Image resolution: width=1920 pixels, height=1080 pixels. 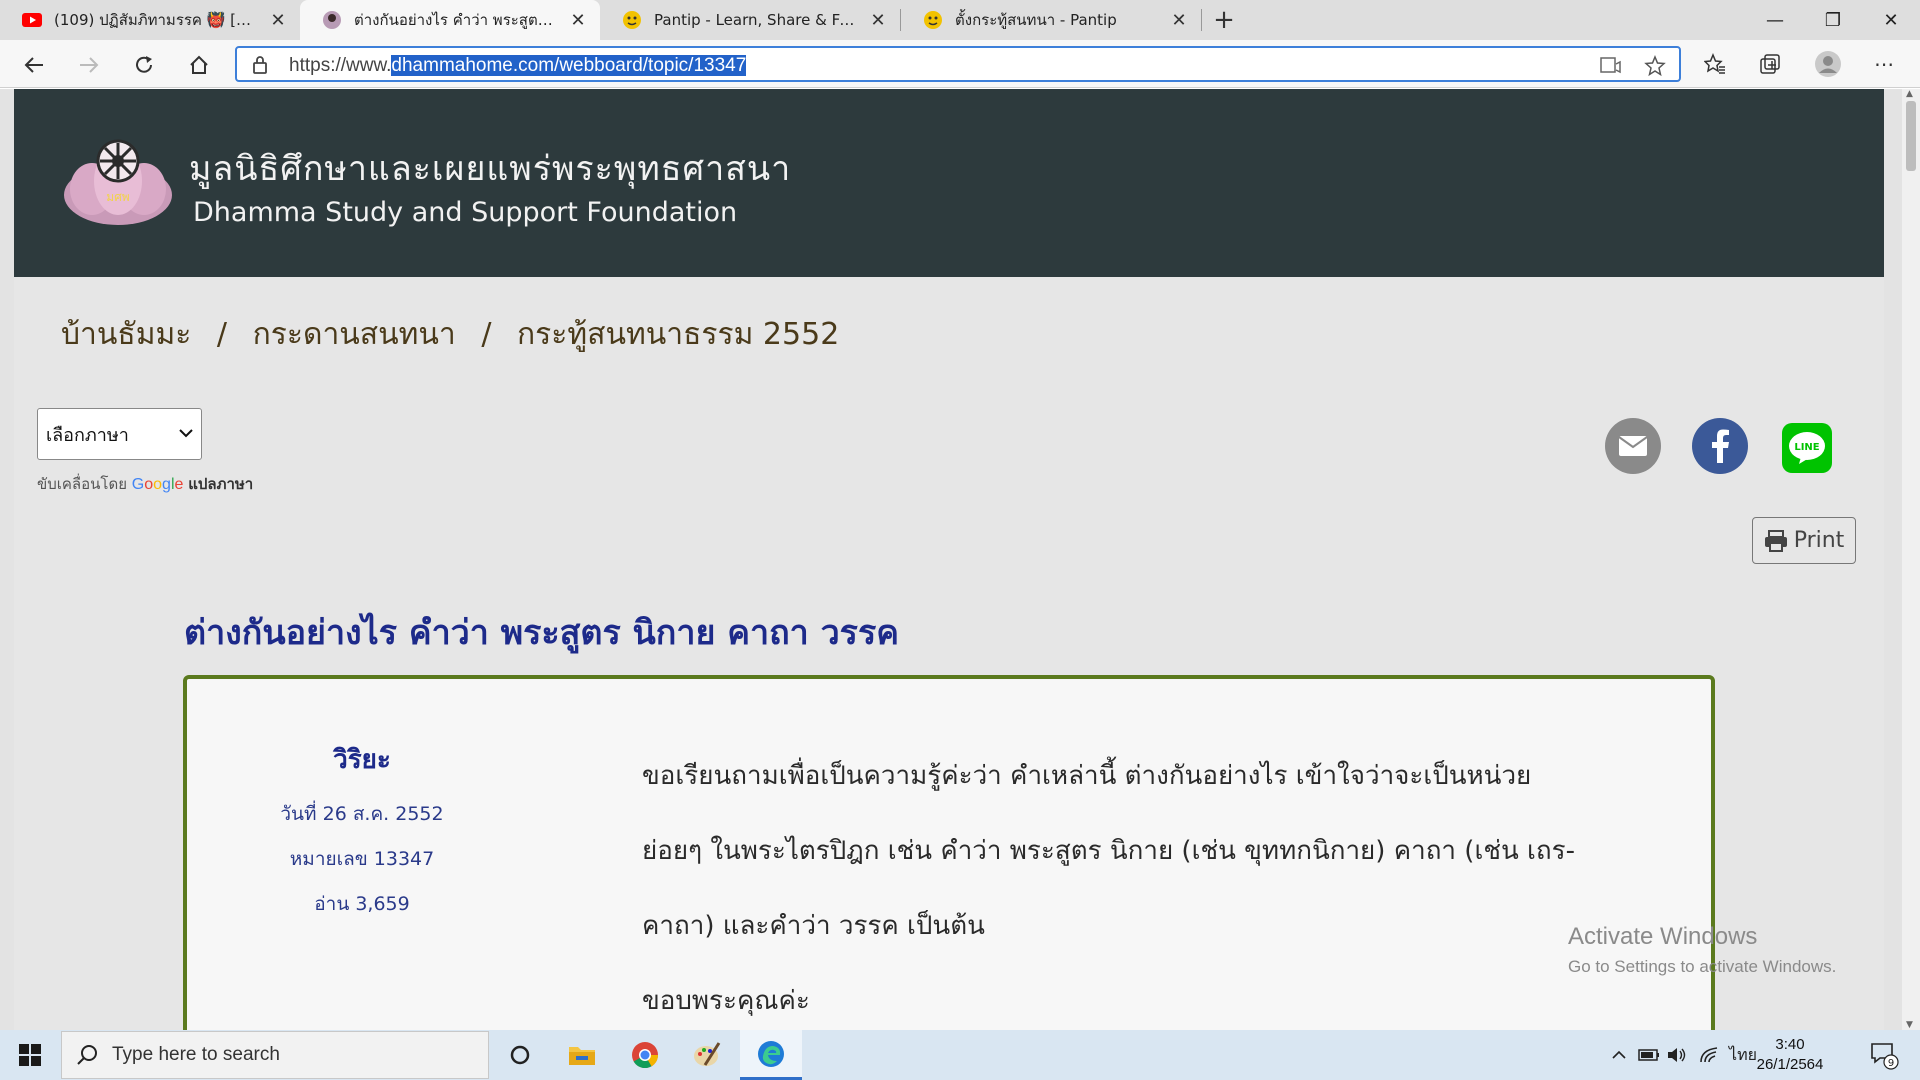 I want to click on tab-title: Pantip - Learn, Share & Fun, so click(x=756, y=20).